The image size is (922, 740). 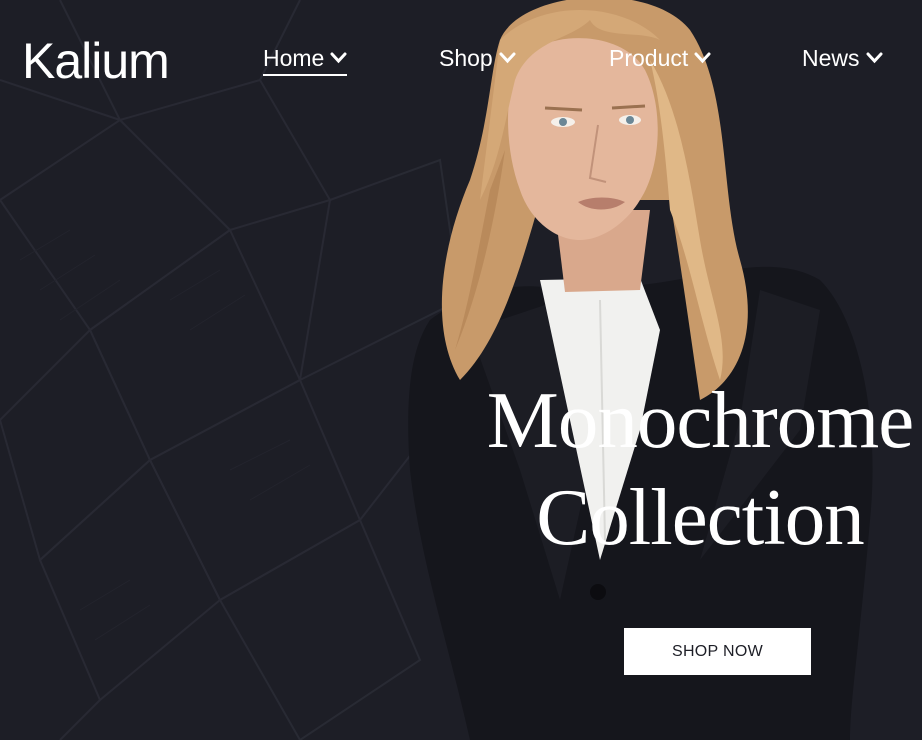 I want to click on brand-logo: Kalium, so click(x=96, y=61).